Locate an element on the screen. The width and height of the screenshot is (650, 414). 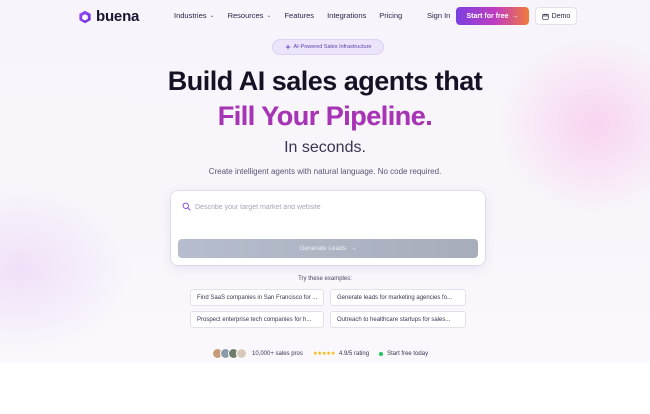
nav-link-label: Integrations is located at coordinates (347, 15).